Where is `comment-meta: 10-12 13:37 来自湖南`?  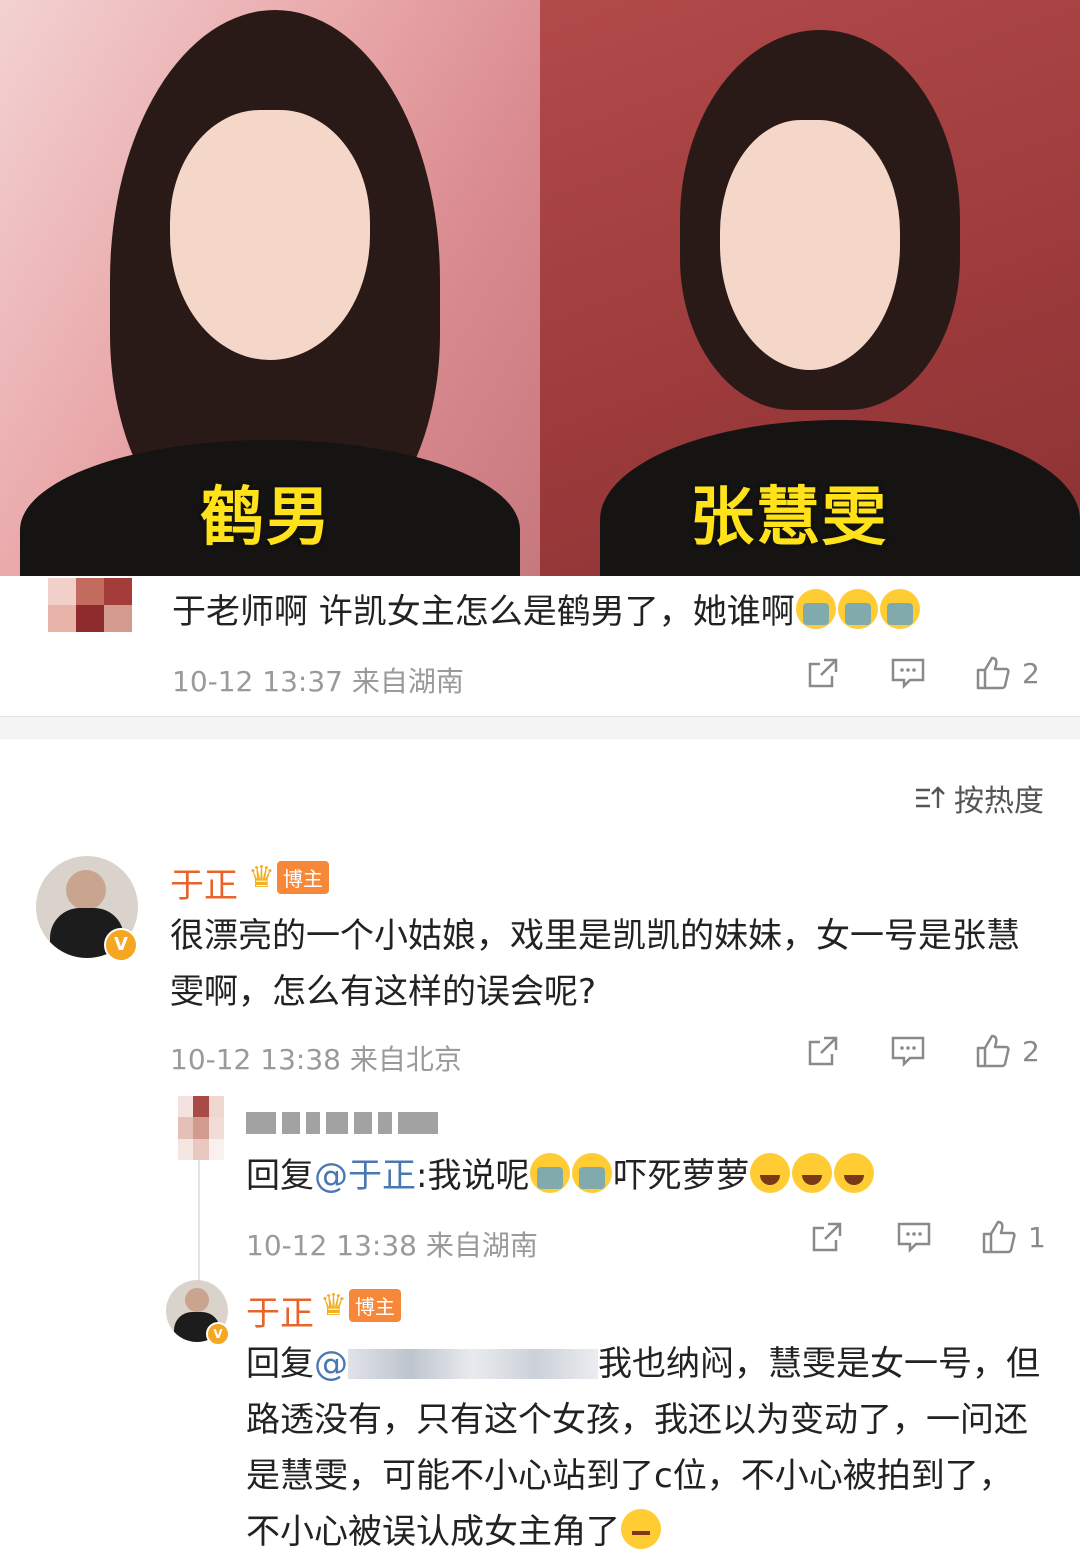
comment-meta: 10-12 13:37 来自湖南 is located at coordinates (318, 680).